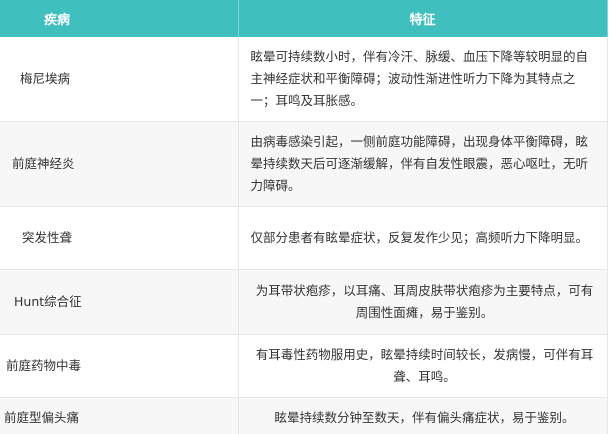 Image resolution: width=609 pixels, height=434 pixels. Describe the element at coordinates (44, 365) in the screenshot. I see `disease-name: 前庭药物中毒` at that location.